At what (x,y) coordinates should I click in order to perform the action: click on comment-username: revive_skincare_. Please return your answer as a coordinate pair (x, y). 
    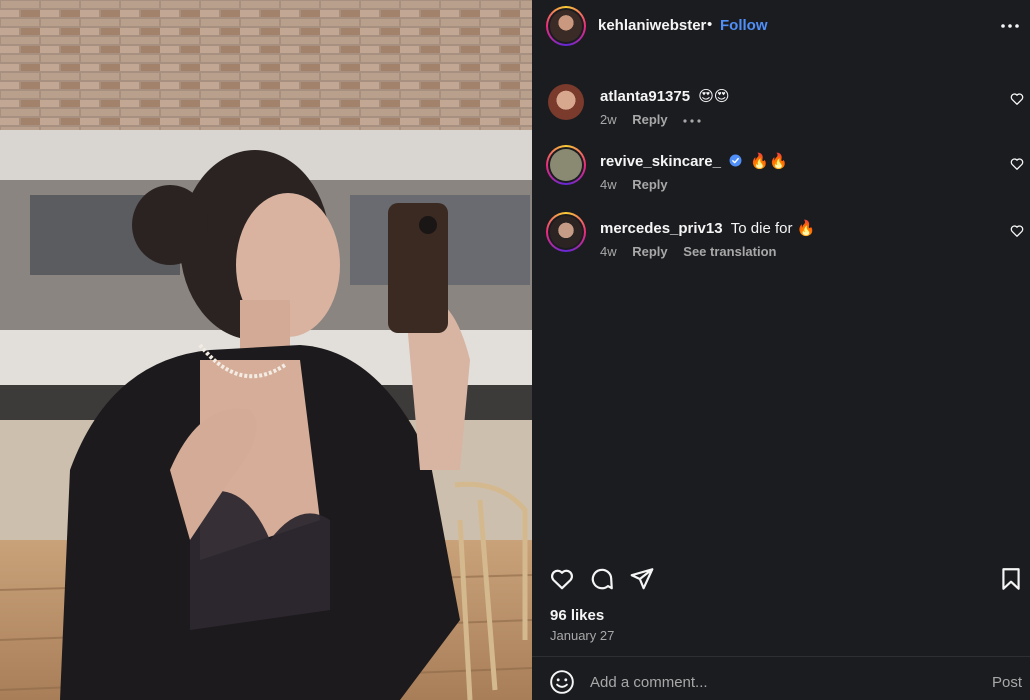
    Looking at the image, I should click on (660, 161).